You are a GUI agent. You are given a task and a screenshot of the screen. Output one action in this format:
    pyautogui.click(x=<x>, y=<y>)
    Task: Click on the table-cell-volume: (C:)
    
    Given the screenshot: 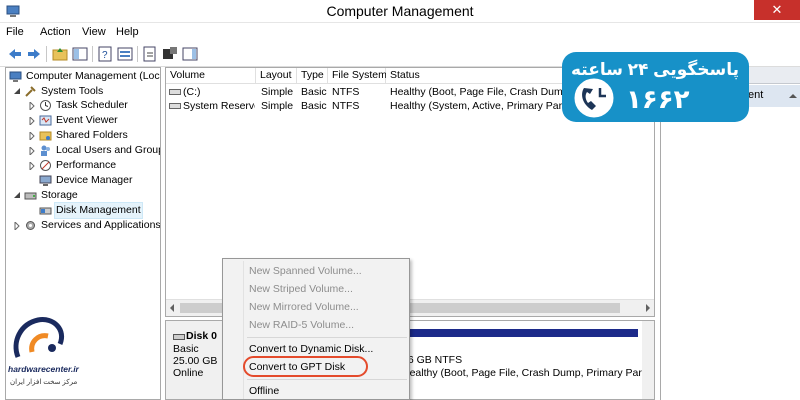 What is the action you would take?
    pyautogui.click(x=219, y=92)
    